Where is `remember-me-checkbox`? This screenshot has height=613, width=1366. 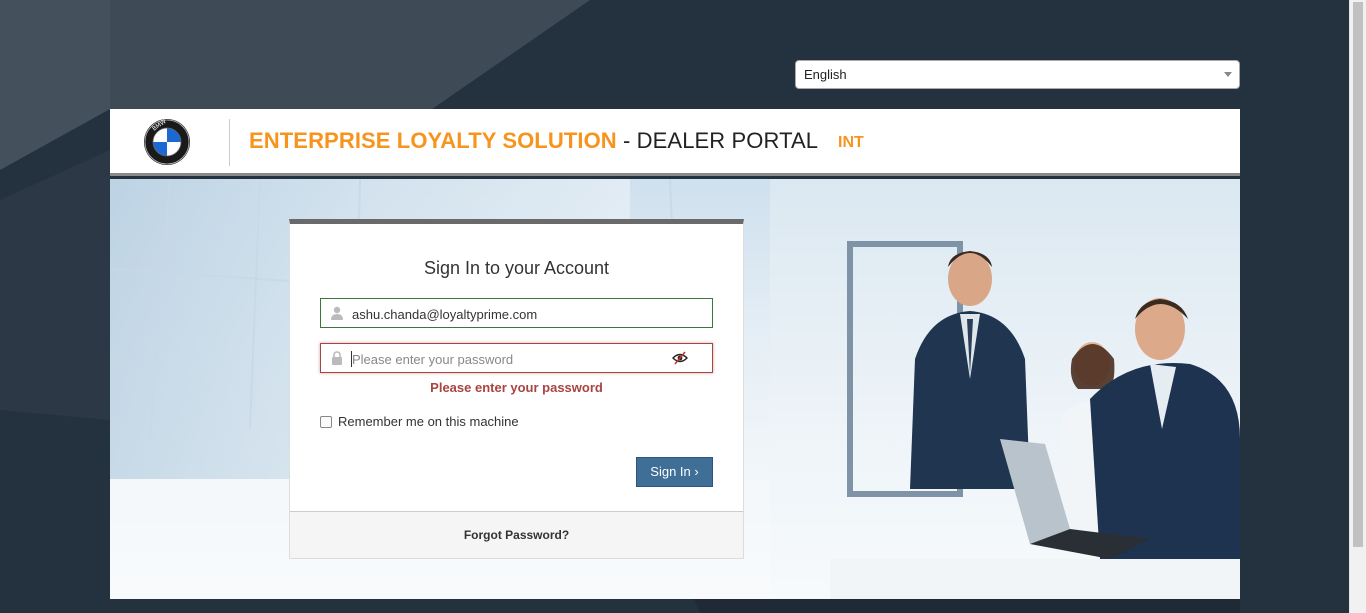 remember-me-checkbox is located at coordinates (326, 422).